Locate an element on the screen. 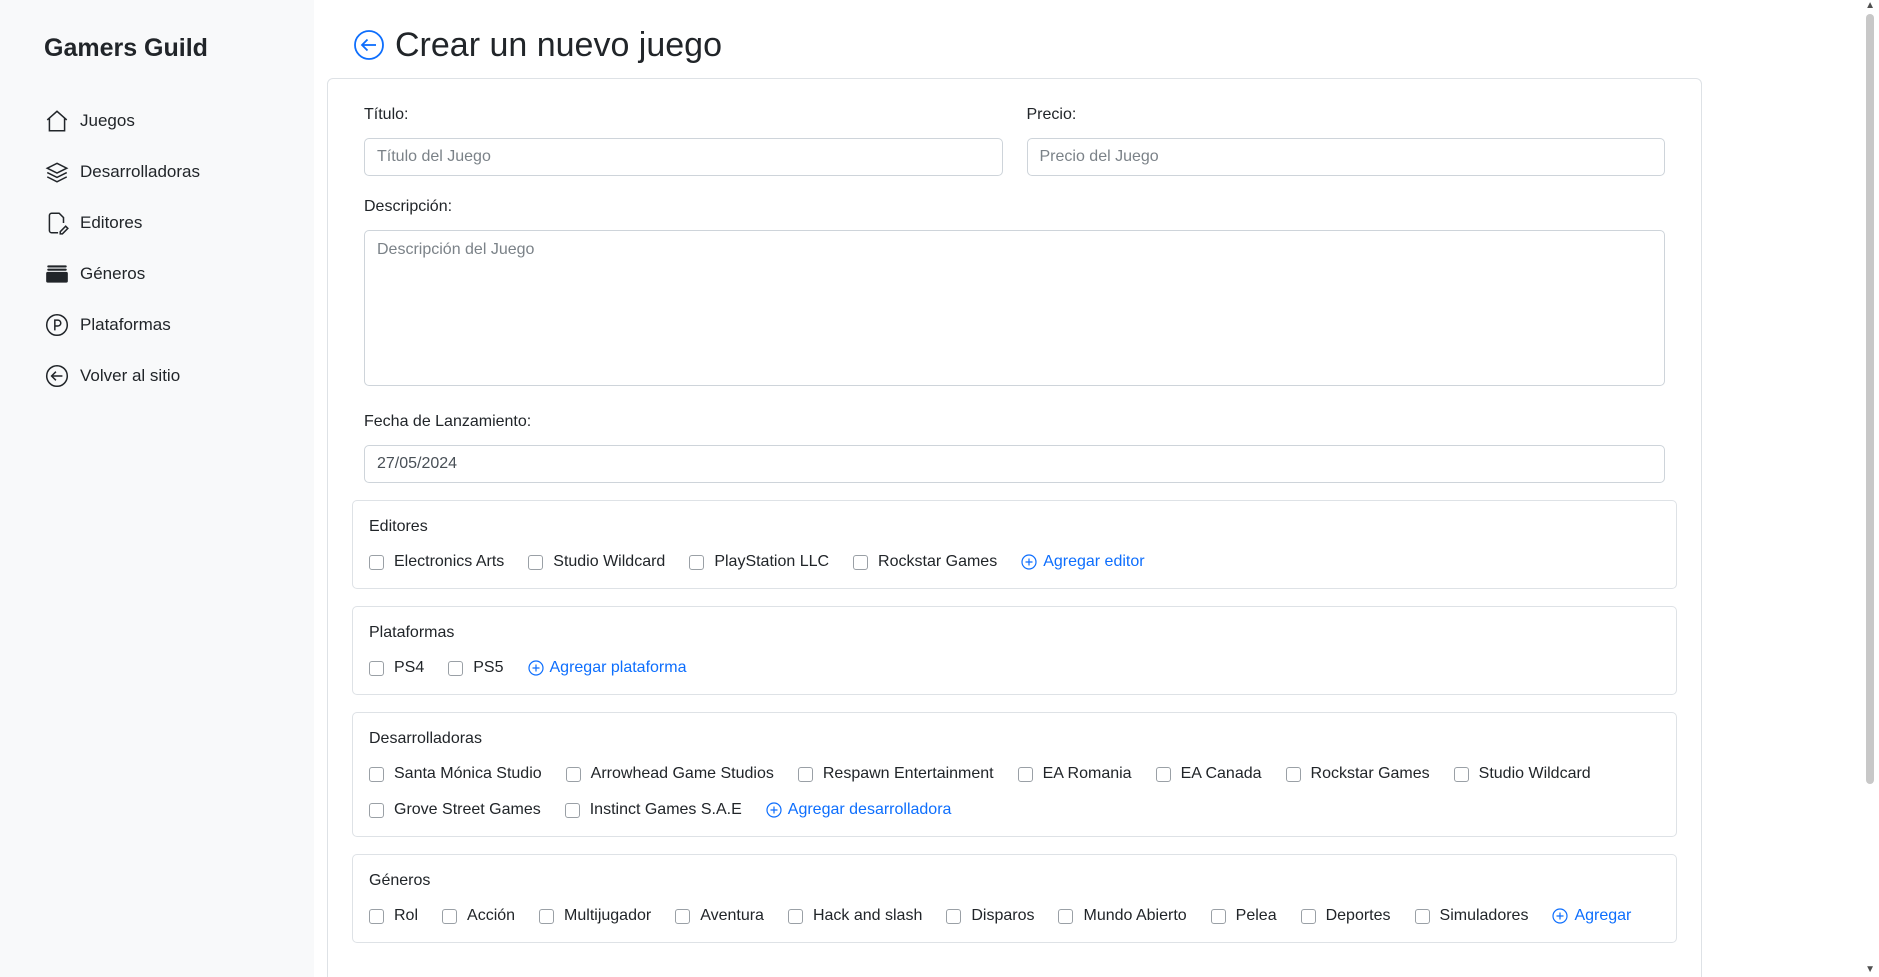 This screenshot has width=1879, height=977. checkbox-label: Multijugador is located at coordinates (608, 915).